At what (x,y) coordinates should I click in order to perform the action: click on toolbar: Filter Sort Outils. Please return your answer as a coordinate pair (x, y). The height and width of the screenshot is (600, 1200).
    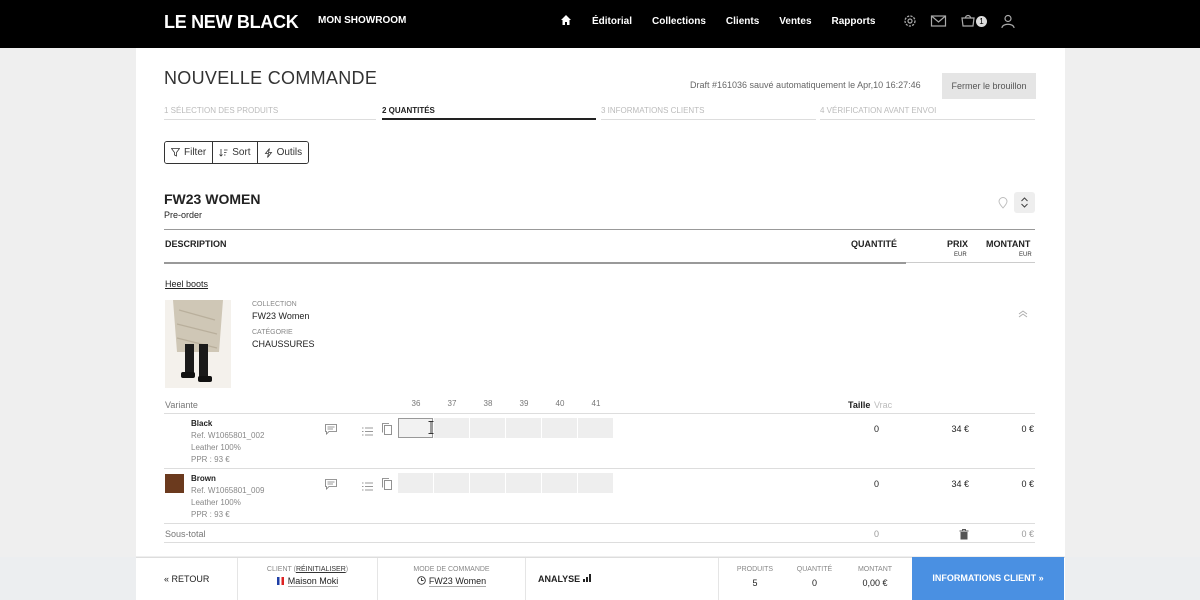
    Looking at the image, I should click on (237, 152).